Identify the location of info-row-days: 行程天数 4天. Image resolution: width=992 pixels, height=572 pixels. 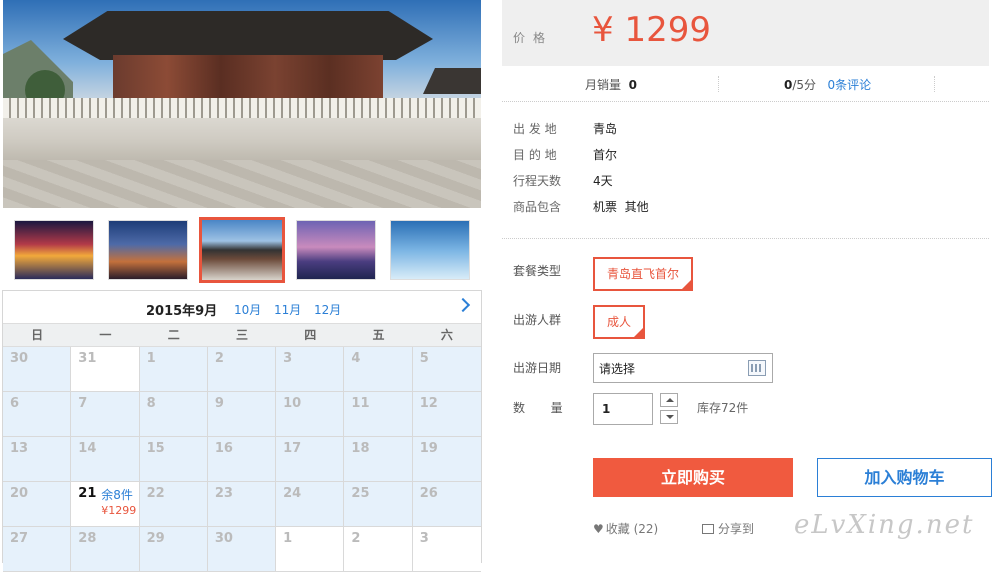
(563, 181).